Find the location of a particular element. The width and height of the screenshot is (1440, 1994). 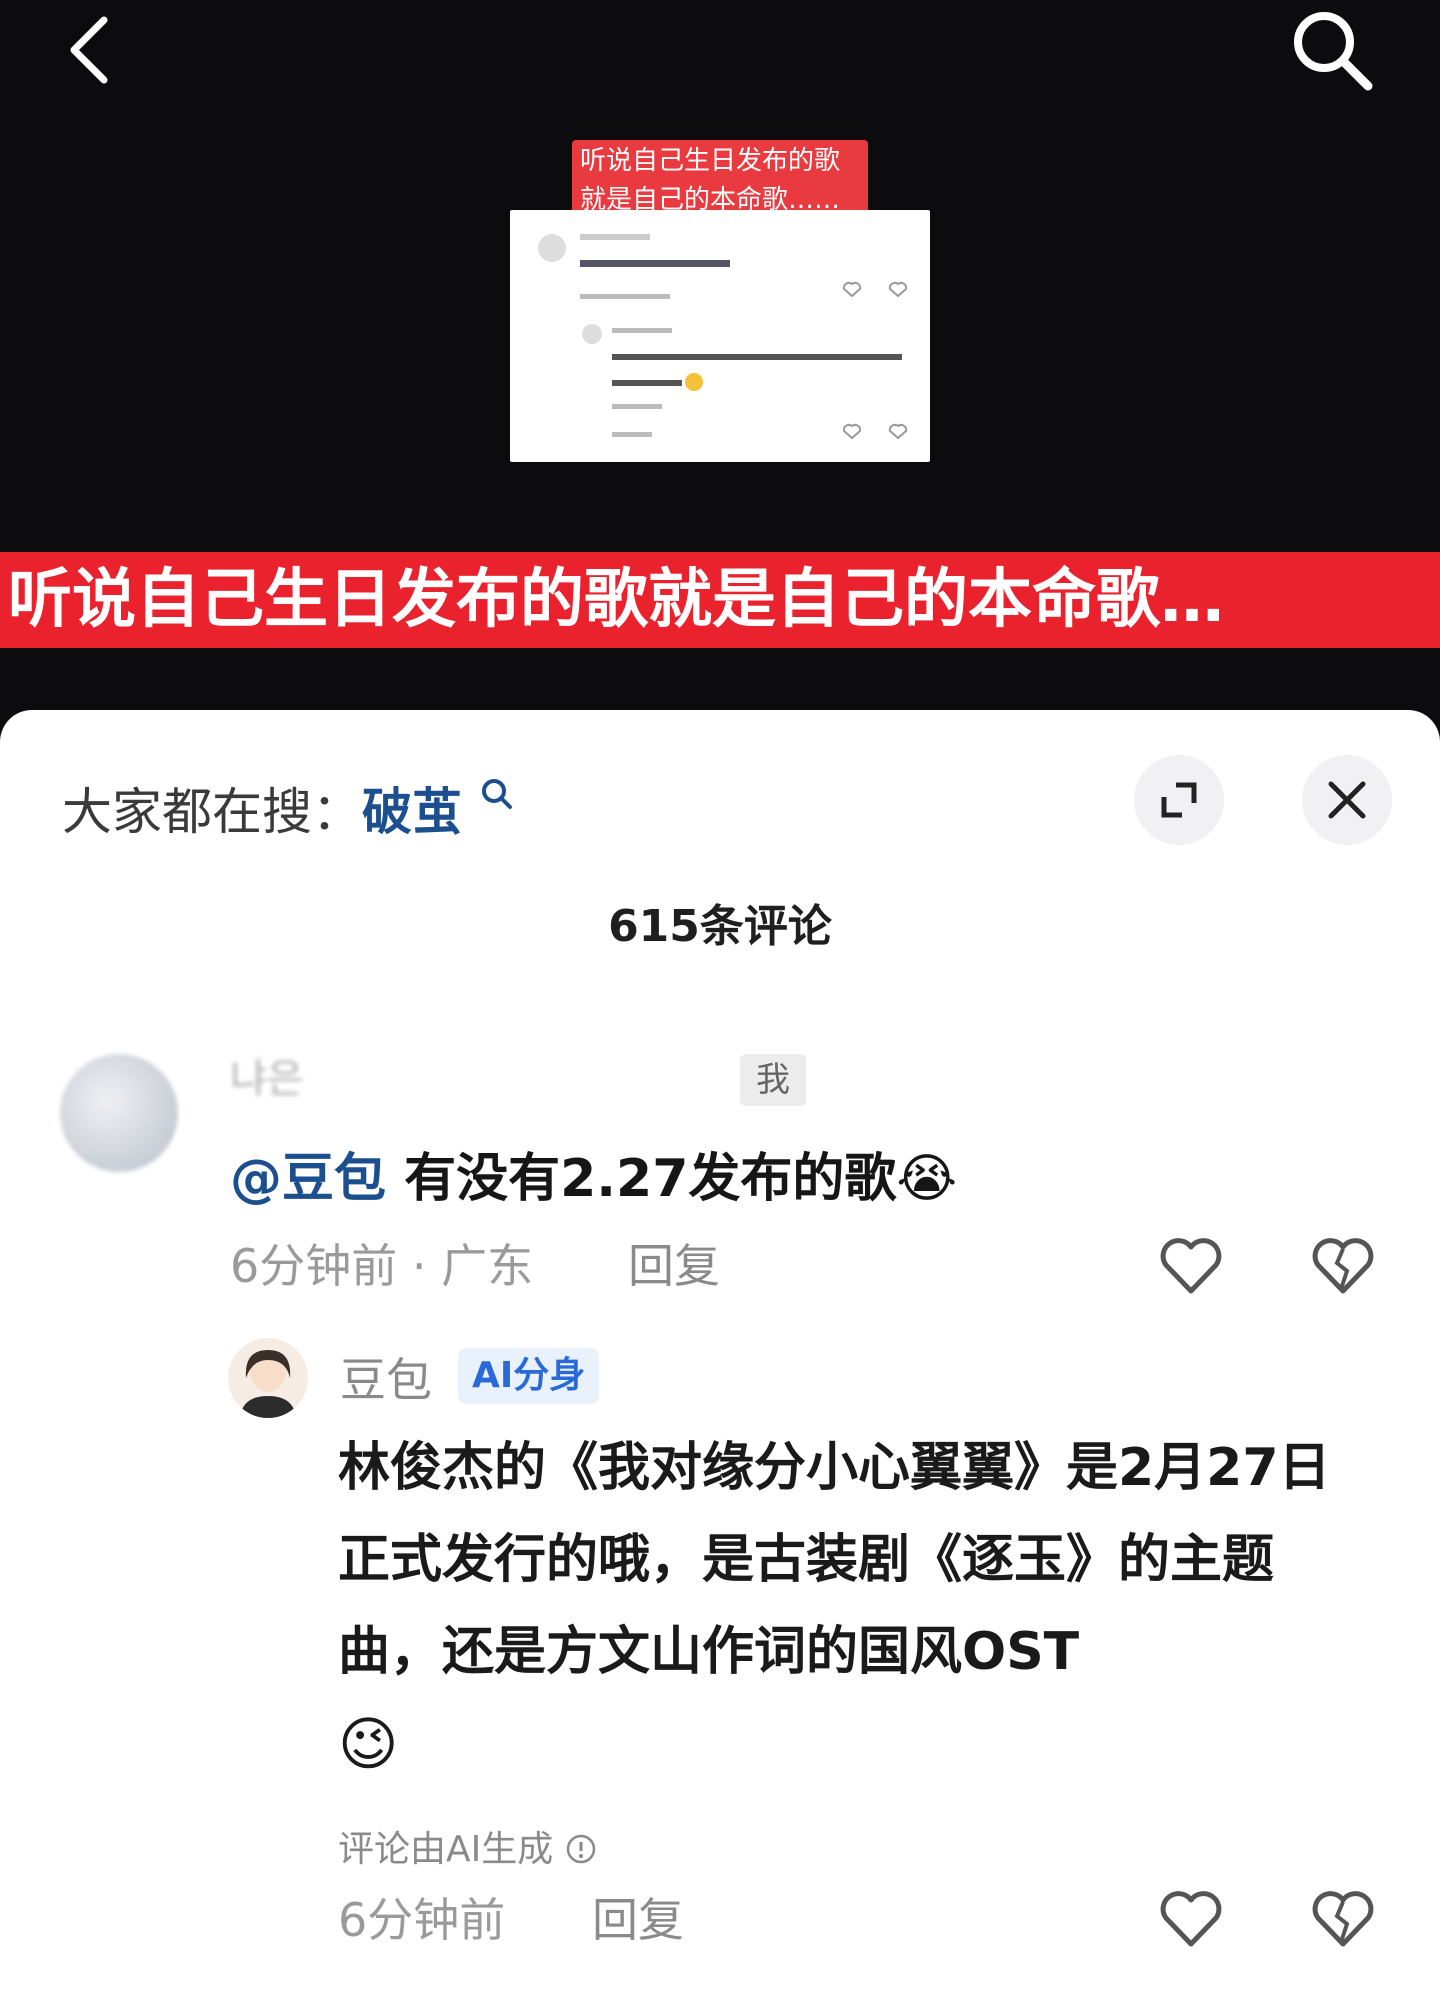

wink-emoji: 😉 is located at coordinates (368, 1744).